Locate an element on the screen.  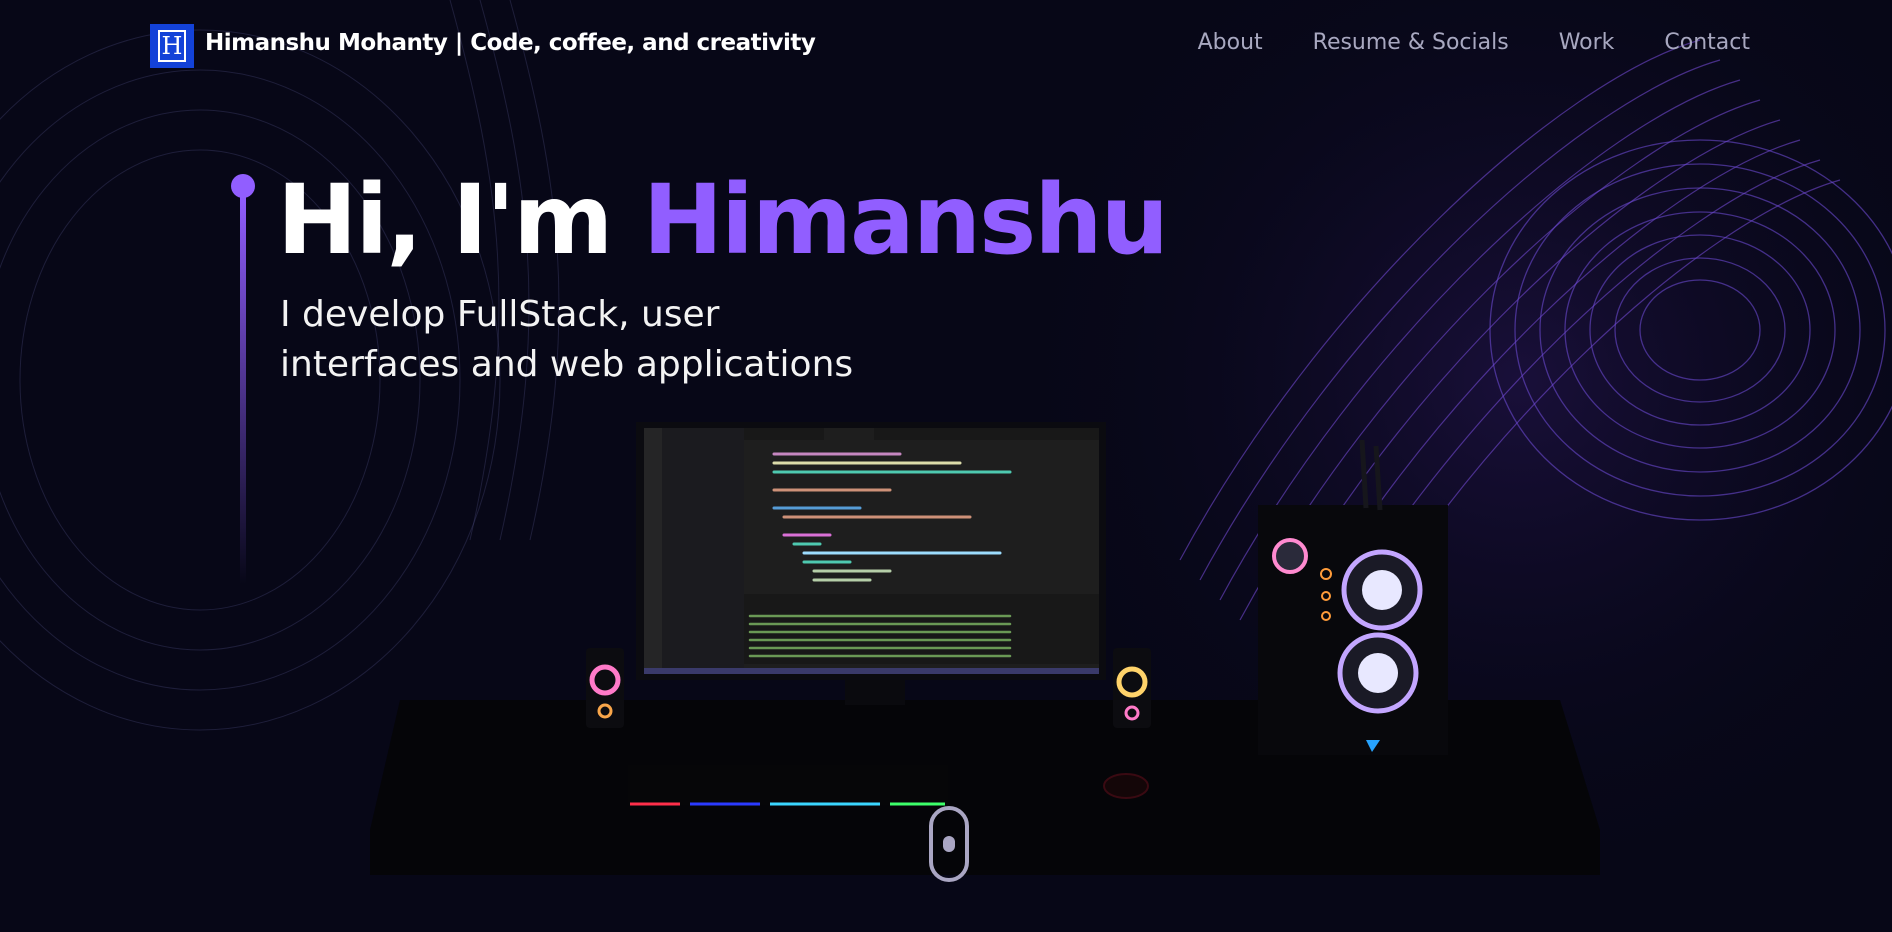
nav-link-work: Work is located at coordinates (1587, 42).